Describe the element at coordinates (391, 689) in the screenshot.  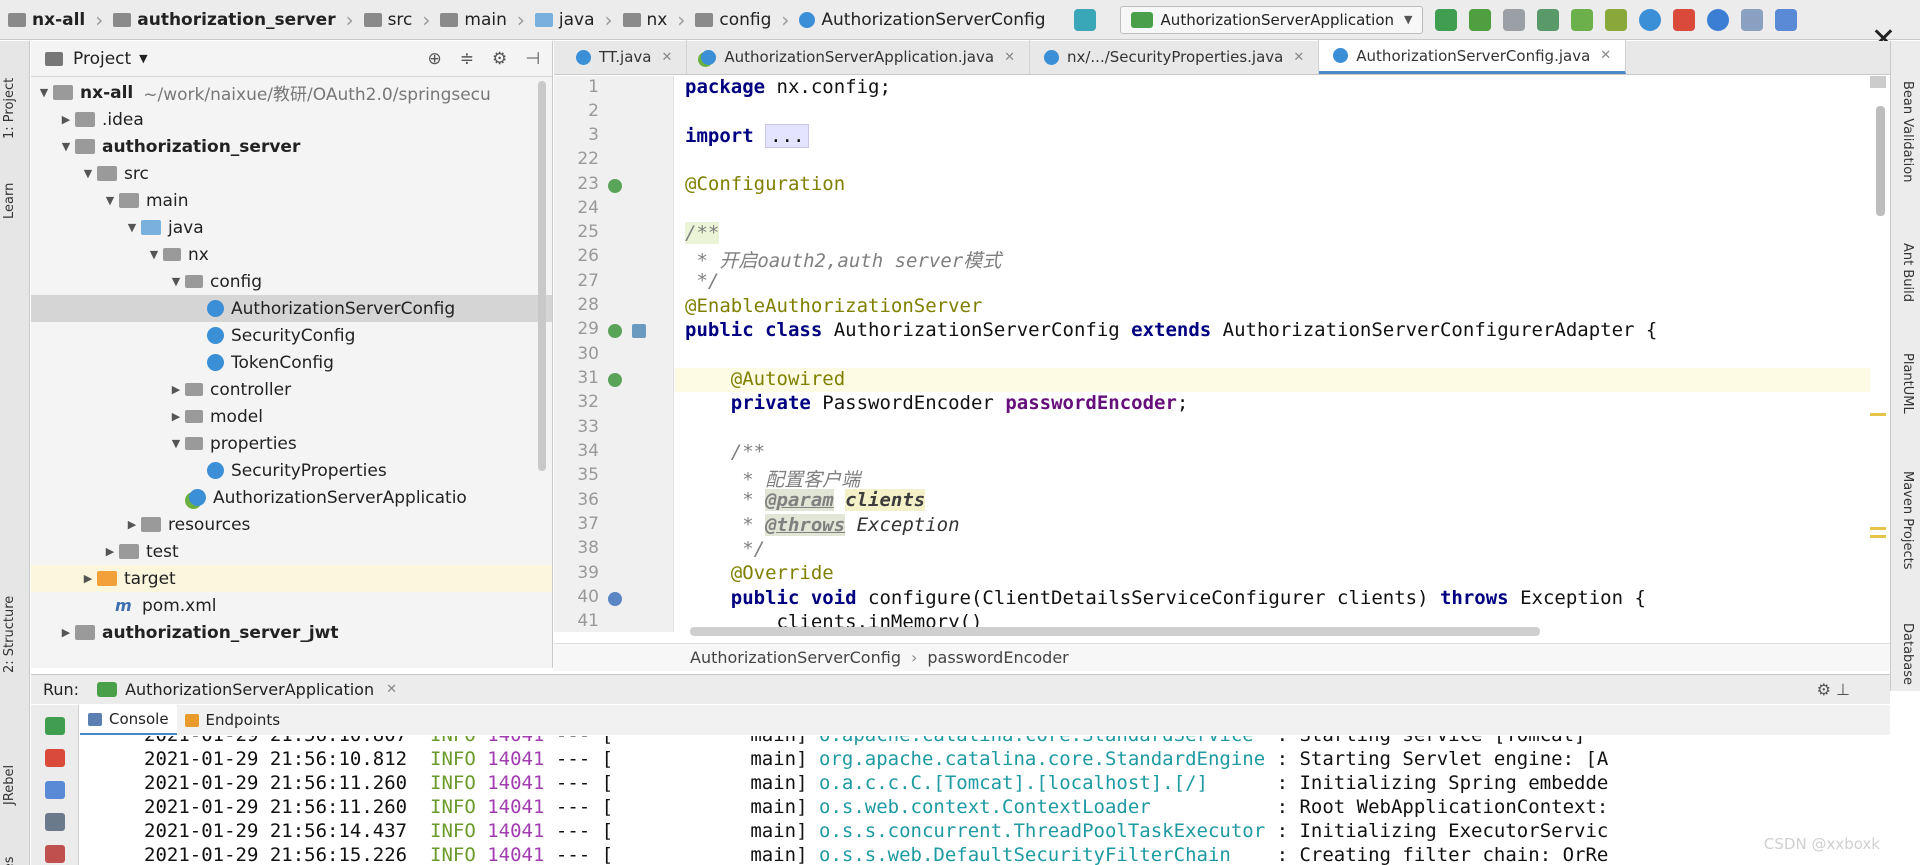
I see `close-icon: ✕` at that location.